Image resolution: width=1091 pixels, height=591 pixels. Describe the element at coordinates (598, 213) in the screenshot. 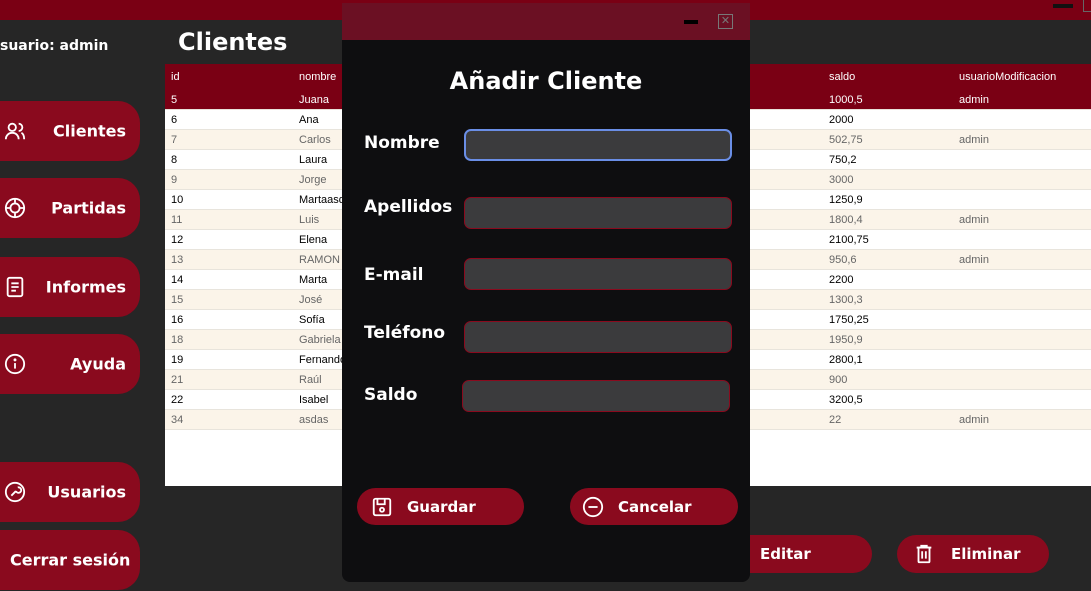

I see `apellidos-field` at that location.